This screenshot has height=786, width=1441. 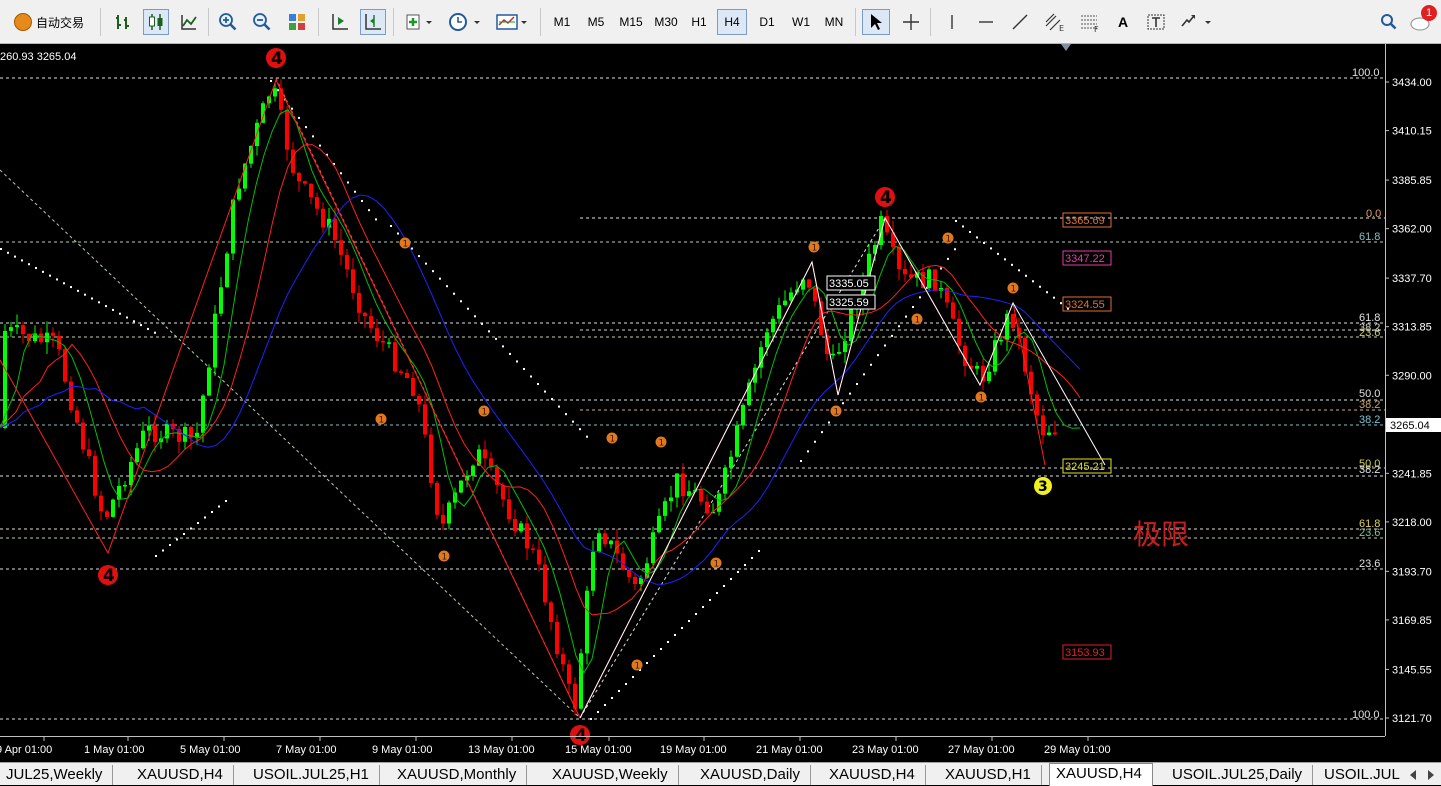 What do you see at coordinates (182, 775) in the screenshot?
I see `tab-xauusd-h4-1: XAUUSD,H4` at bounding box center [182, 775].